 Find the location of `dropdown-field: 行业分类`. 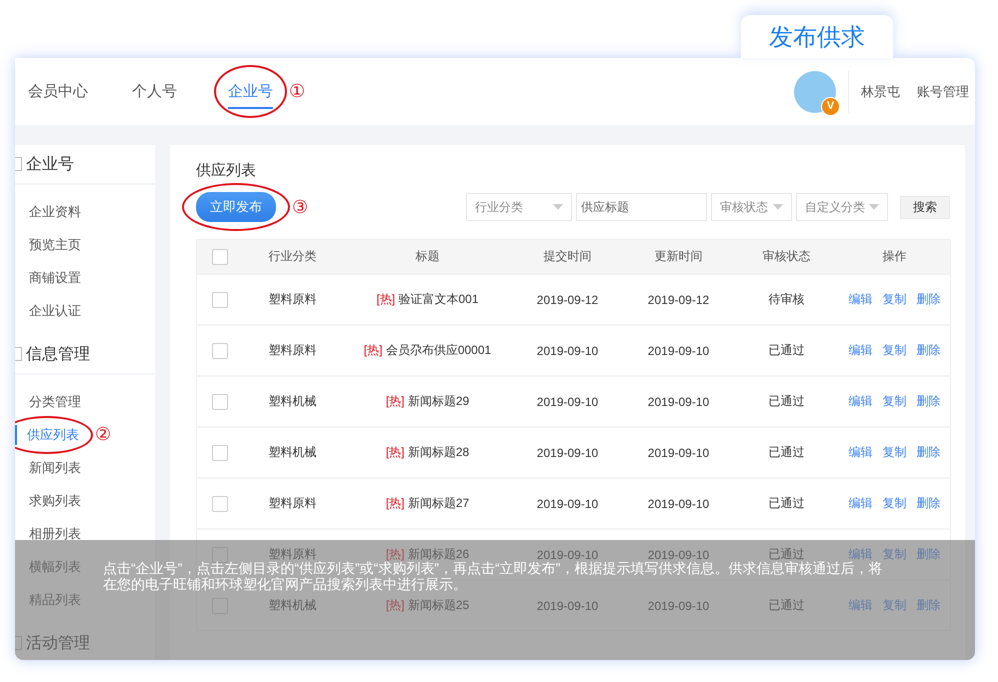

dropdown-field: 行业分类 is located at coordinates (519, 207).